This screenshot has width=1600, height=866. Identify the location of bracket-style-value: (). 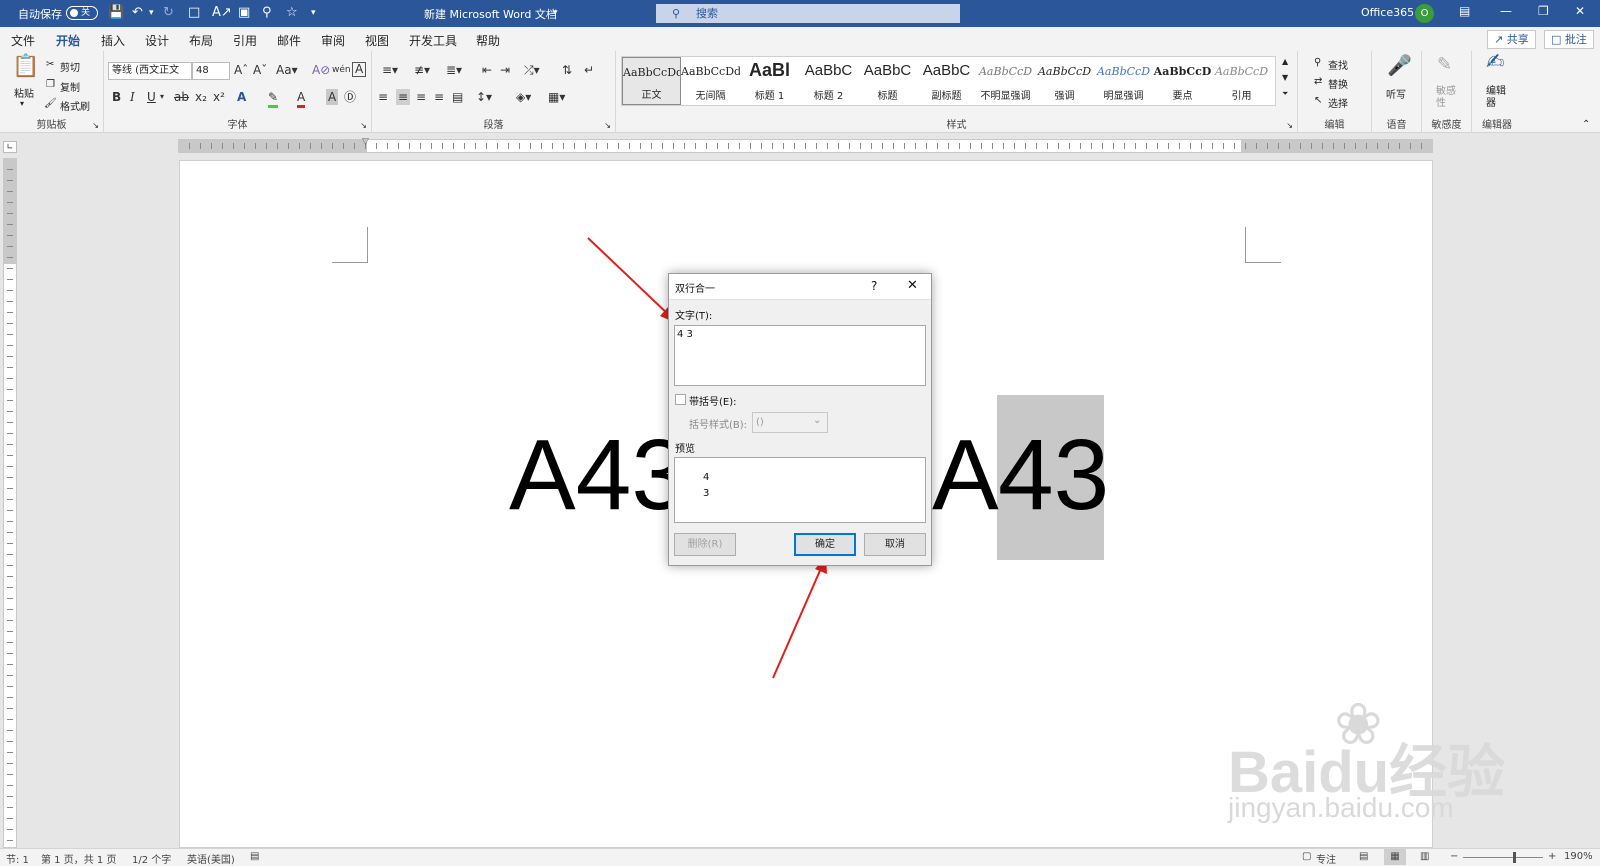
(760, 422).